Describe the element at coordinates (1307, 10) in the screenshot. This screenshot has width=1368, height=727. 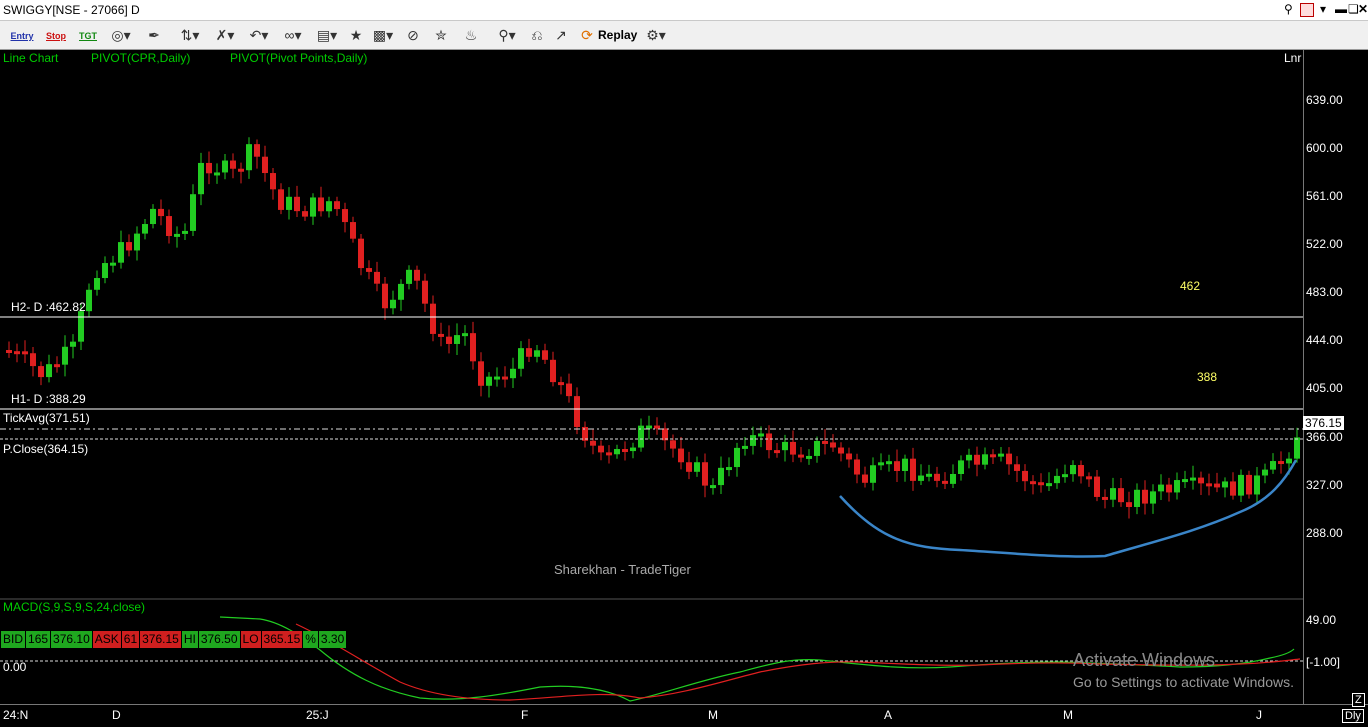
I see `profile-icon` at that location.